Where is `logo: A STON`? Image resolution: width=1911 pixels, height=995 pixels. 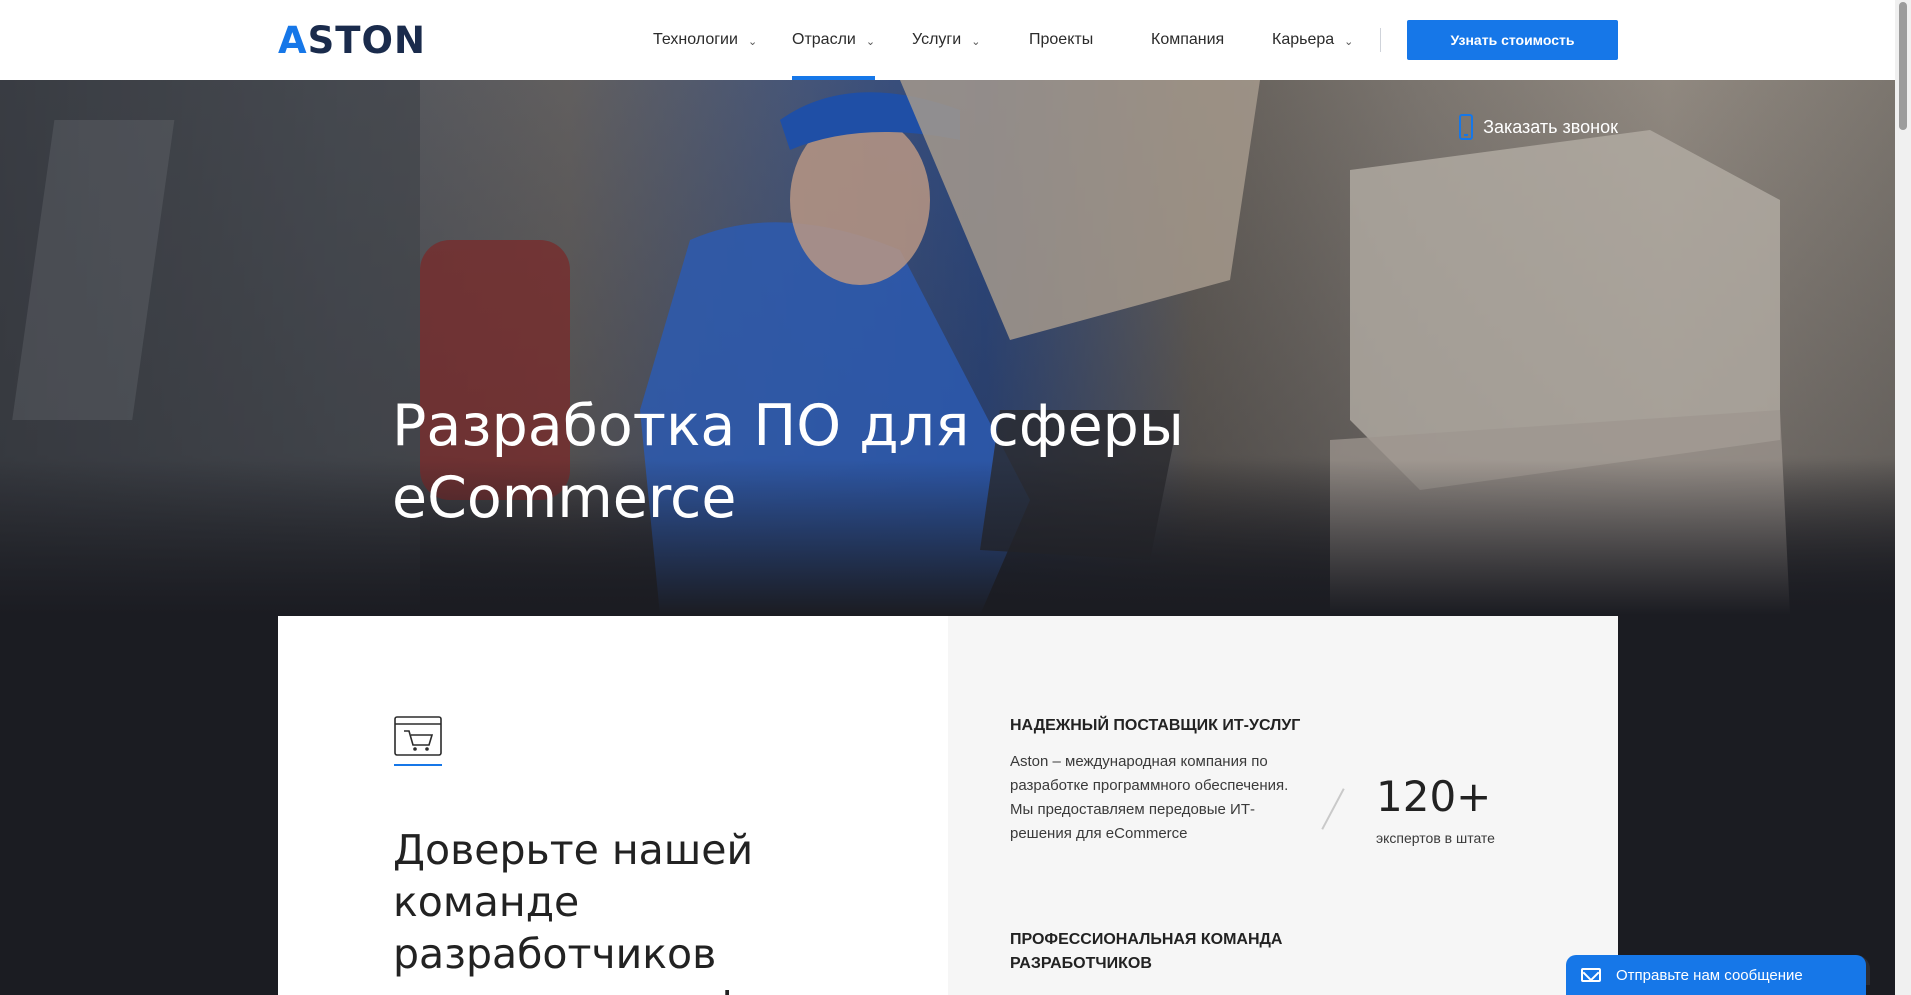
logo: A STON is located at coordinates (352, 40).